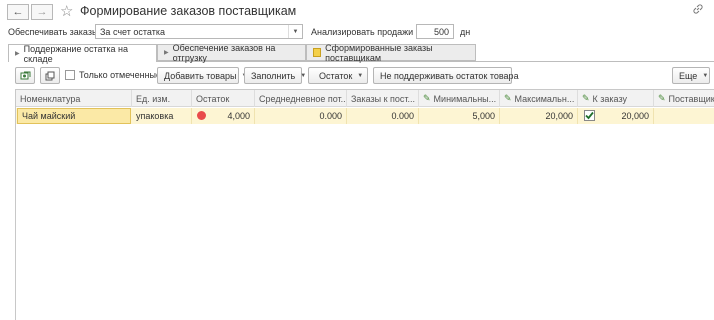 The width and height of the screenshot is (714, 320). I want to click on cell-min: 5,000, so click(459, 116).